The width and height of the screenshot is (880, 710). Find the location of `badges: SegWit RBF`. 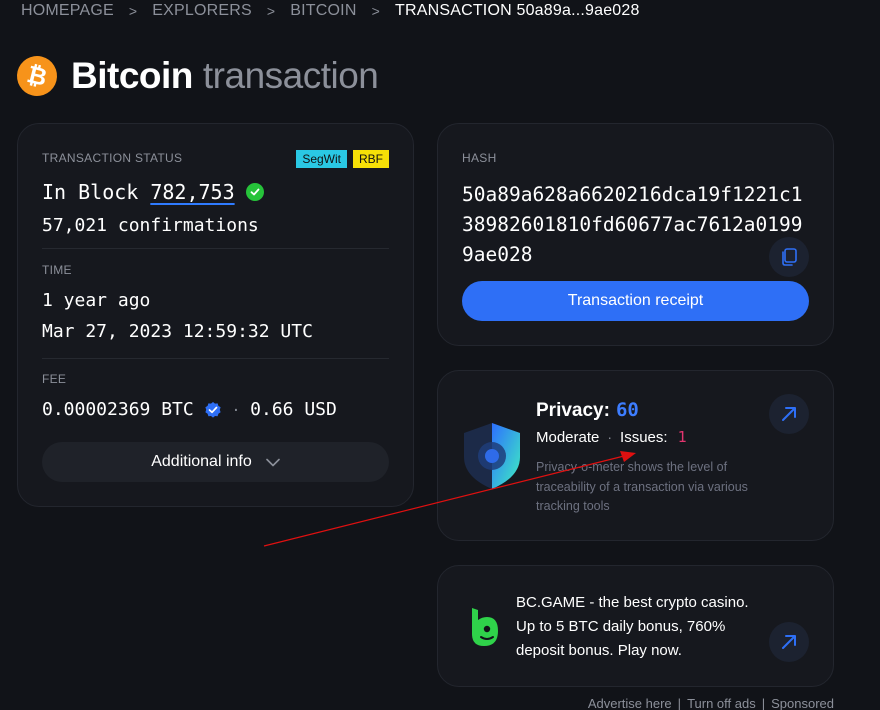

badges: SegWit RBF is located at coordinates (342, 159).